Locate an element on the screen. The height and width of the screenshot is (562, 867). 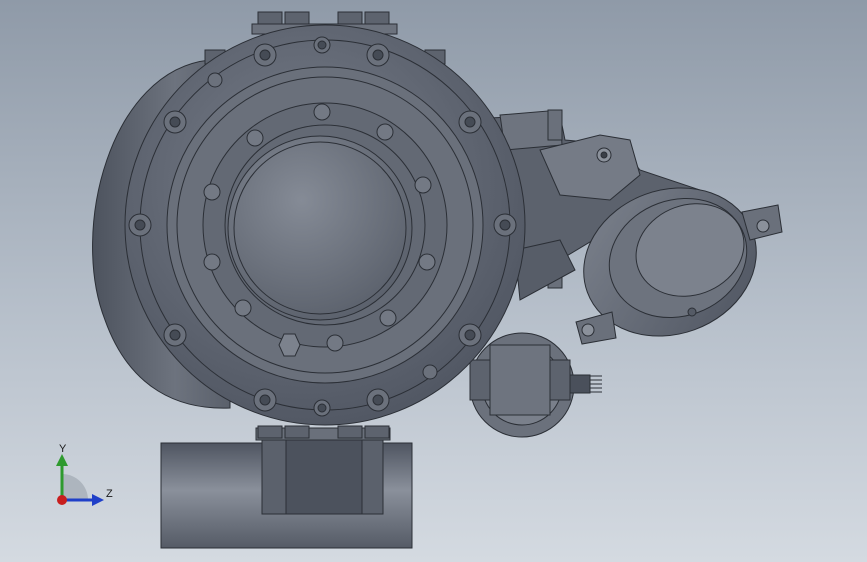
base-tube is located at coordinates (286, 488).